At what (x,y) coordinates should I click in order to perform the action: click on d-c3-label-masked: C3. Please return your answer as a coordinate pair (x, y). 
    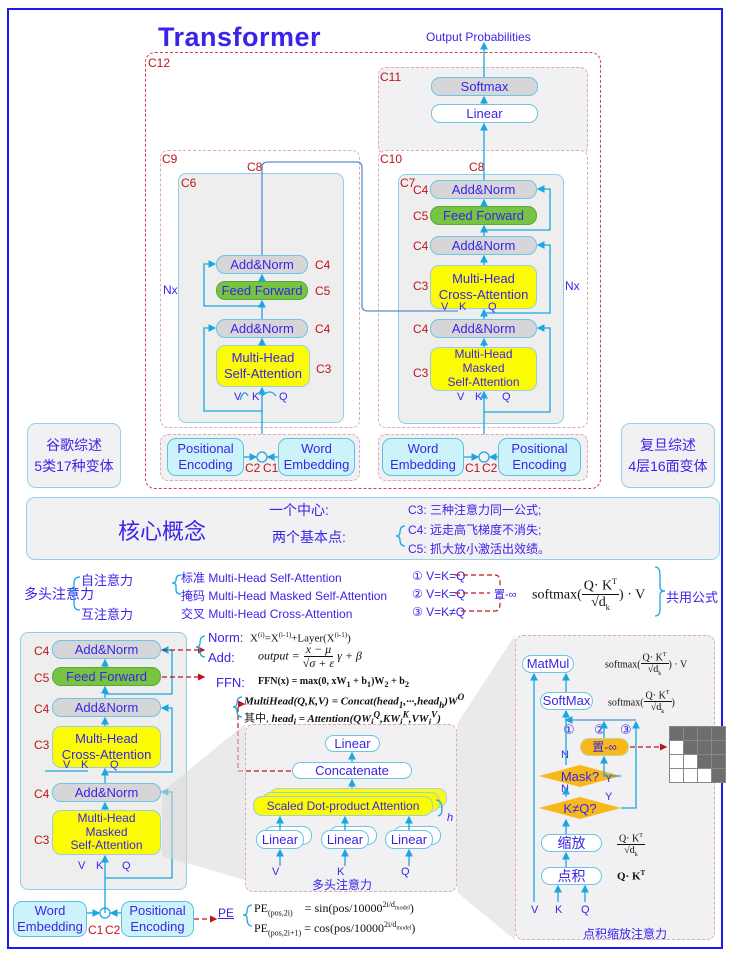
    Looking at the image, I should click on (42, 840).